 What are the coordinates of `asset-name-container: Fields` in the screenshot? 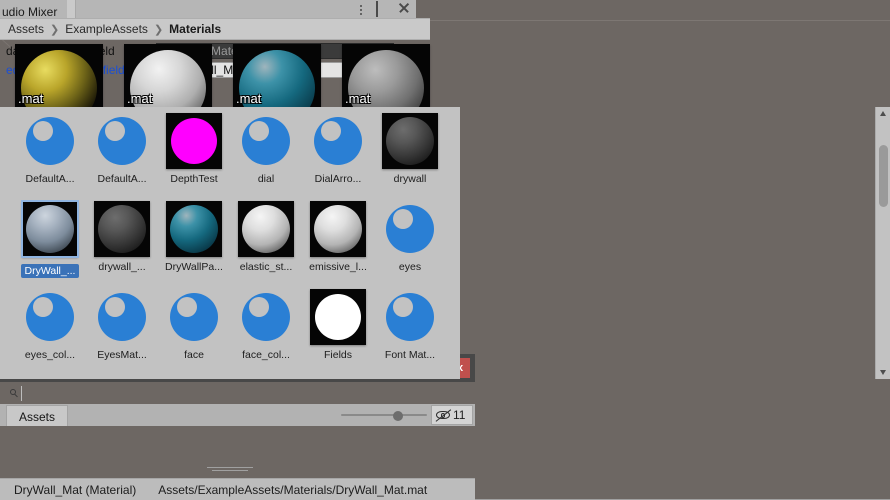 It's located at (338, 355).